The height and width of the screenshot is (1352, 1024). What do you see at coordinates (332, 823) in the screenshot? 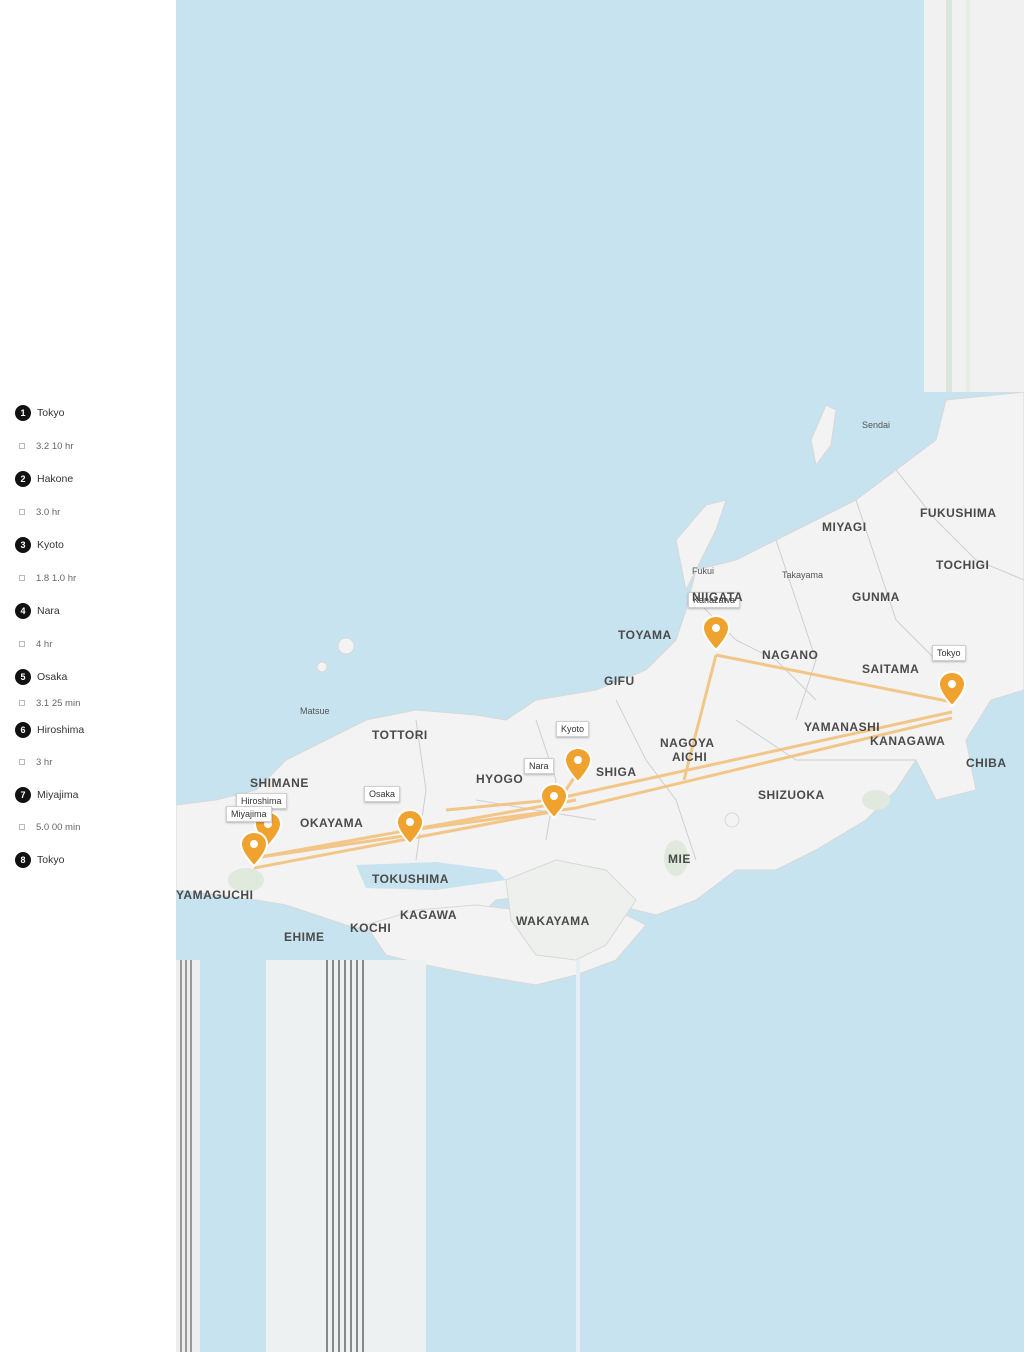
I see `region-label: OKAYAMA` at bounding box center [332, 823].